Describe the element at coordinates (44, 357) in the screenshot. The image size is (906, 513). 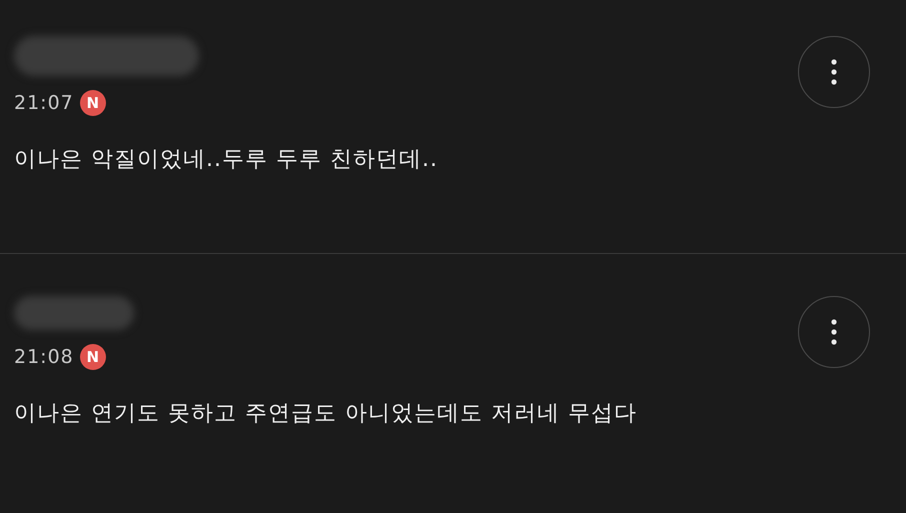
I see `comment-time: 21:08` at that location.